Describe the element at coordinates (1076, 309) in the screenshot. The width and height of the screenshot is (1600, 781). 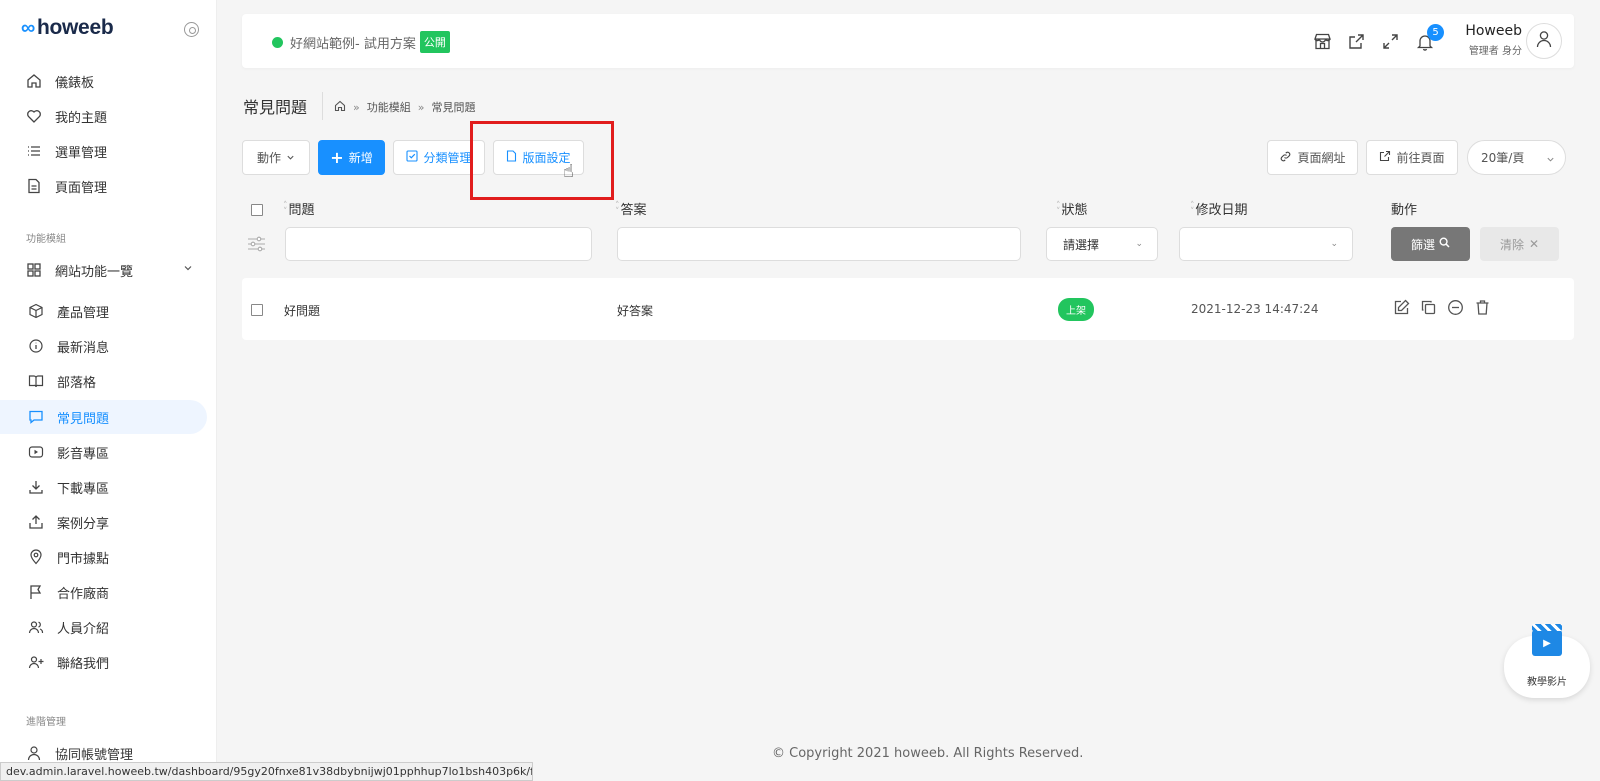
I see `status-badge: 上架` at that location.